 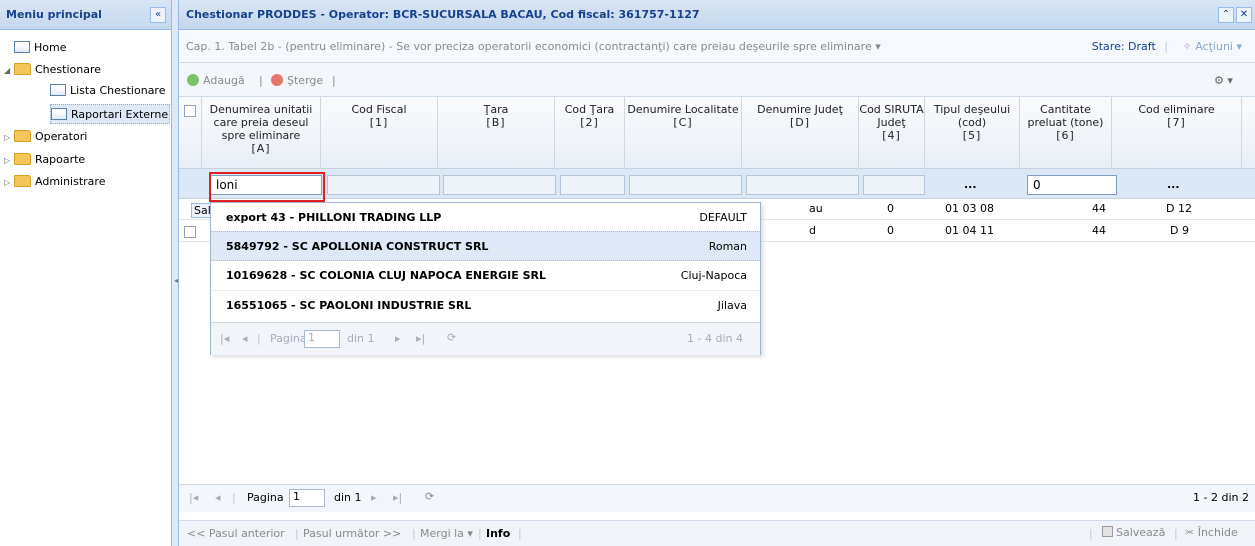 What do you see at coordinates (349, 305) in the screenshot?
I see `item-name: 16551065 - SC PAOLONI INDUSTRIE SRL` at bounding box center [349, 305].